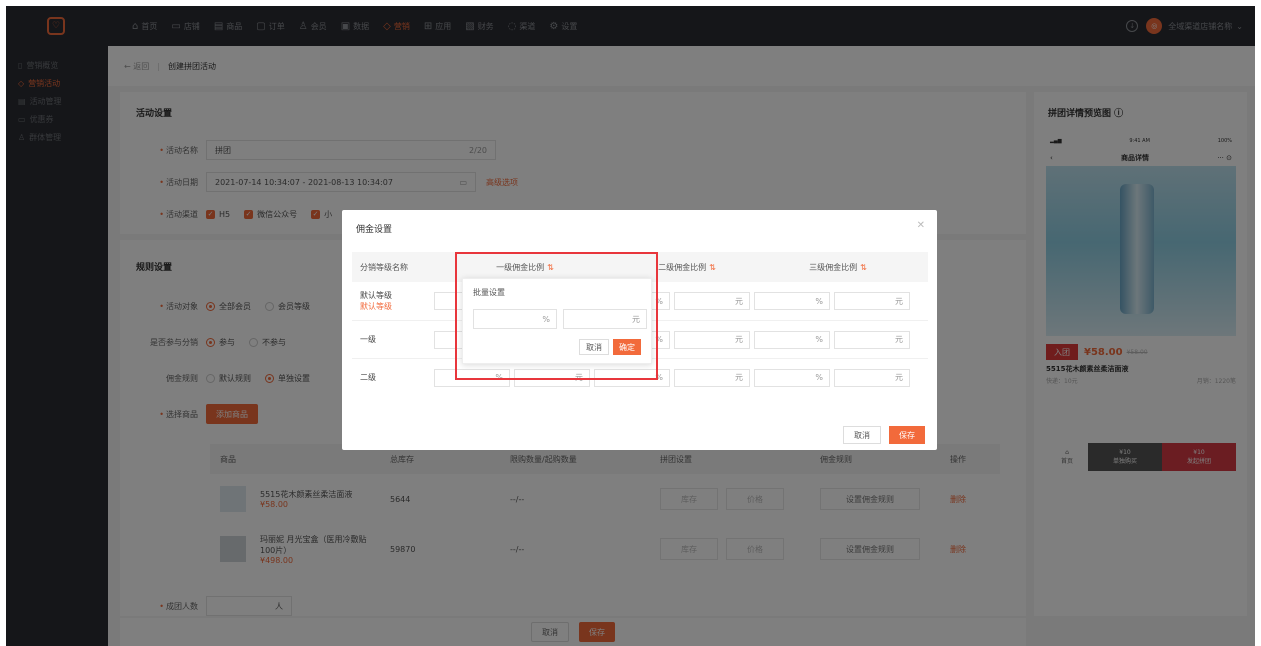  I want to click on level-name-cell: 默认等级 默认等级, so click(393, 301).